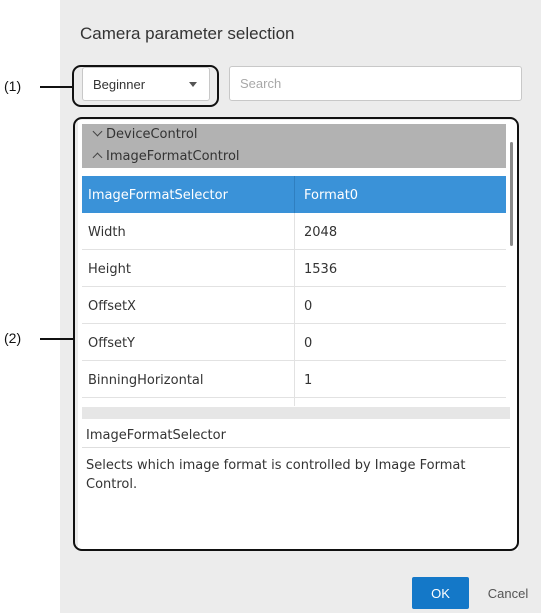 This screenshot has height=613, width=541. Describe the element at coordinates (13, 338) in the screenshot. I see `callout-label-2: (2)` at that location.